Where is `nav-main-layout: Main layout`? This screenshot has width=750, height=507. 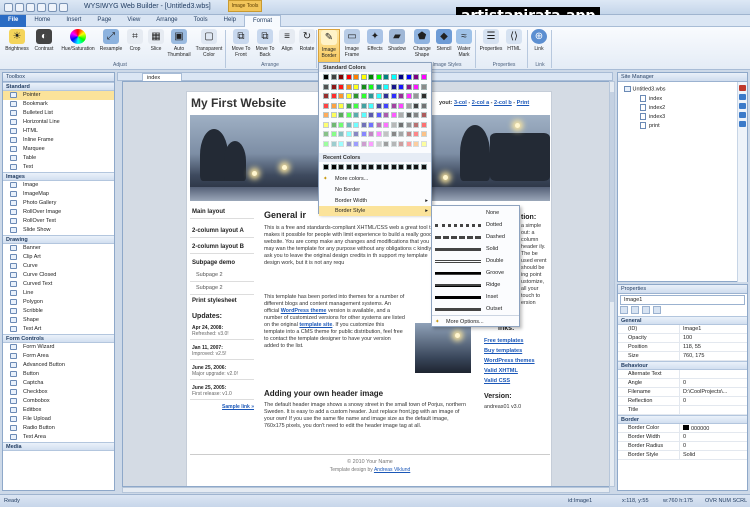
nav-main-layout: Main layout is located at coordinates (222, 212).